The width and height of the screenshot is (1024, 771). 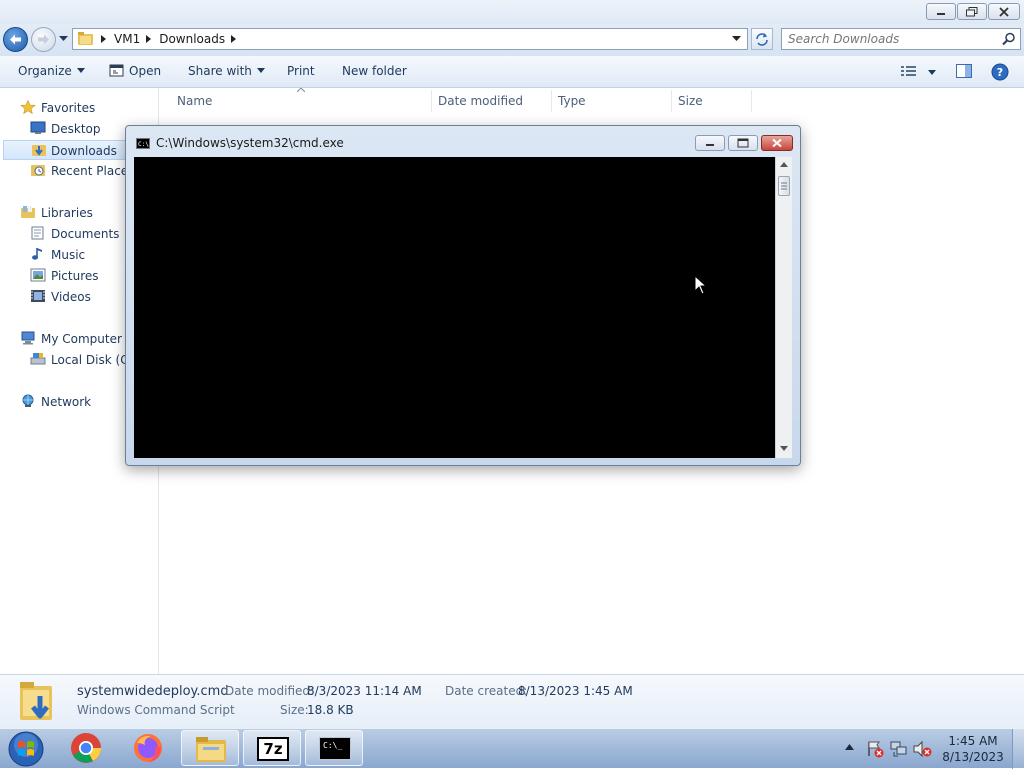 What do you see at coordinates (81, 339) in the screenshot?
I see `nav-my-computer-label: My Computer` at bounding box center [81, 339].